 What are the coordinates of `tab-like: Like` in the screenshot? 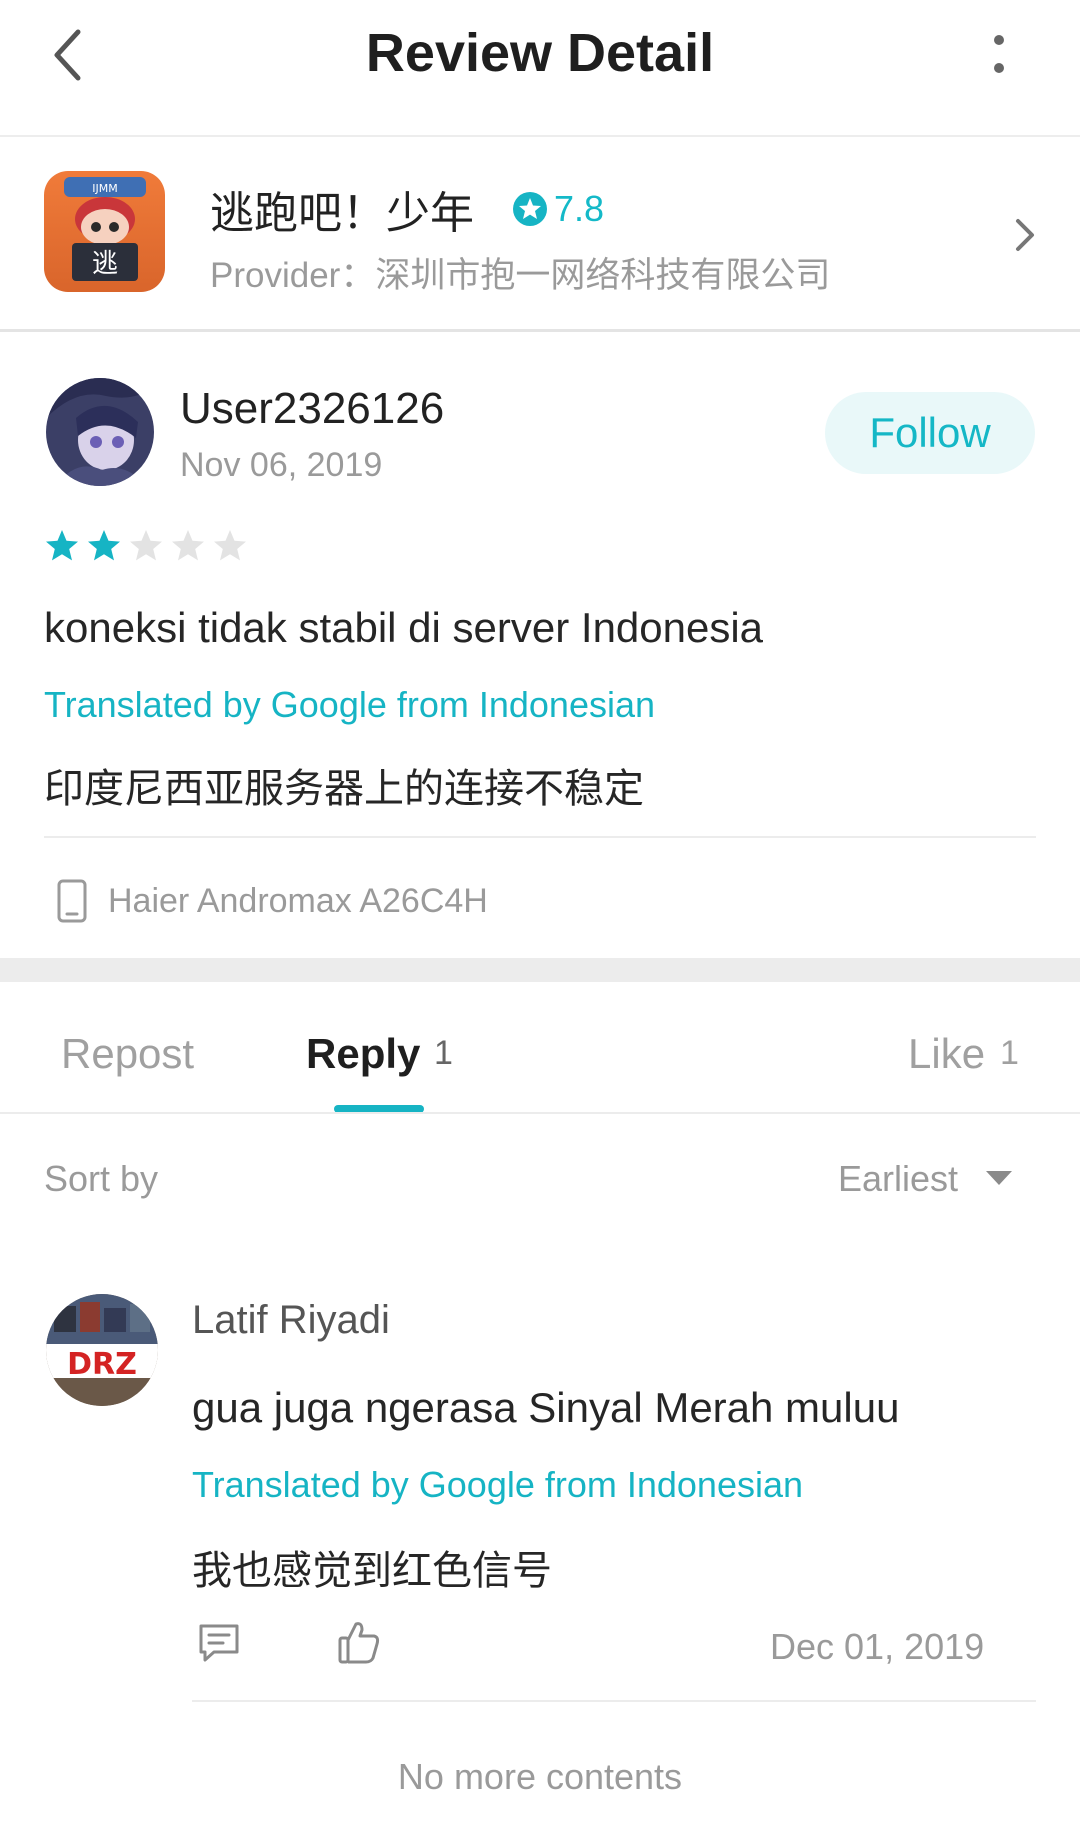 It's located at (946, 1054).